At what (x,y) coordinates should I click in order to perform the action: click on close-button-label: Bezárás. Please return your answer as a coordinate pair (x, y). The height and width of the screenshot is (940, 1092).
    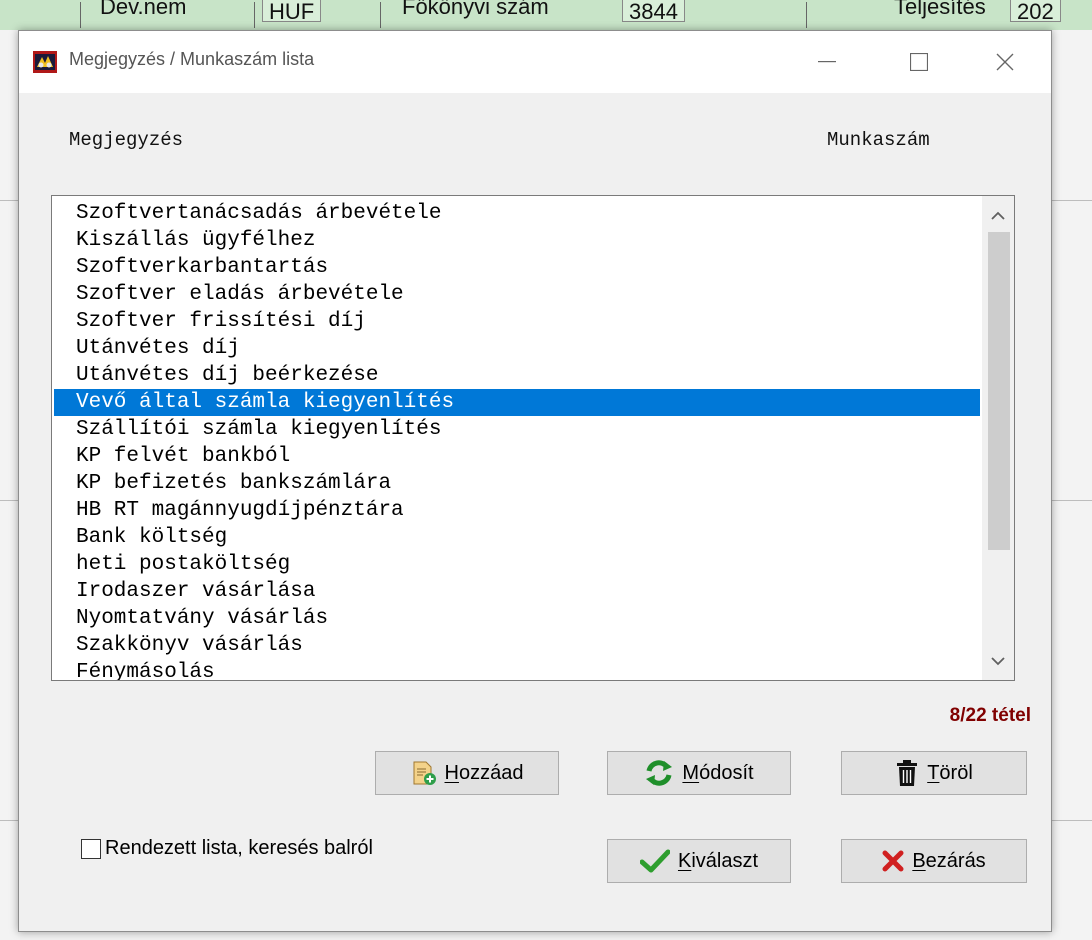
    Looking at the image, I should click on (949, 860).